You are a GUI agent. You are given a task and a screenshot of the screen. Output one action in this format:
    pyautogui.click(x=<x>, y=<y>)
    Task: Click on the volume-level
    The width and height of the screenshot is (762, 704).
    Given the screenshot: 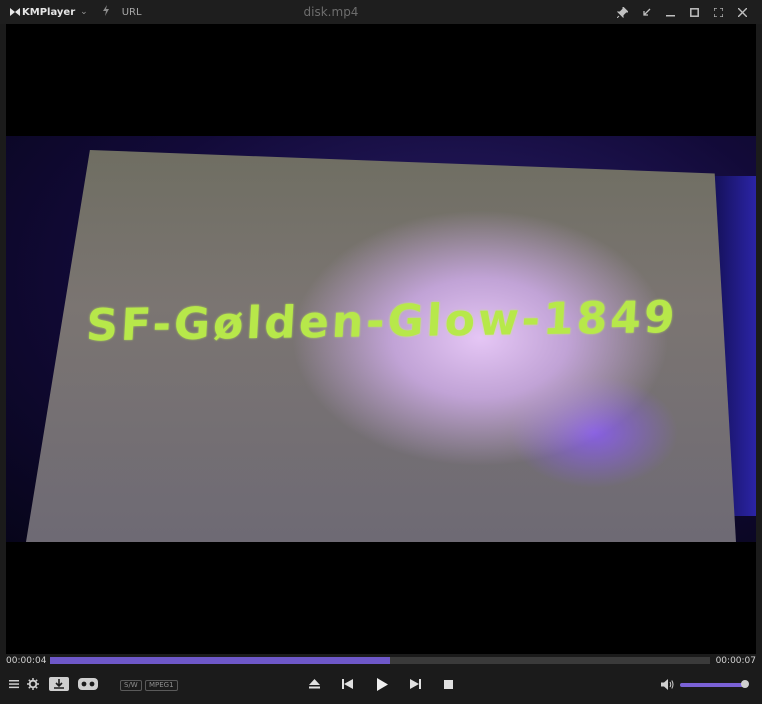 What is the action you would take?
    pyautogui.click(x=713, y=685)
    